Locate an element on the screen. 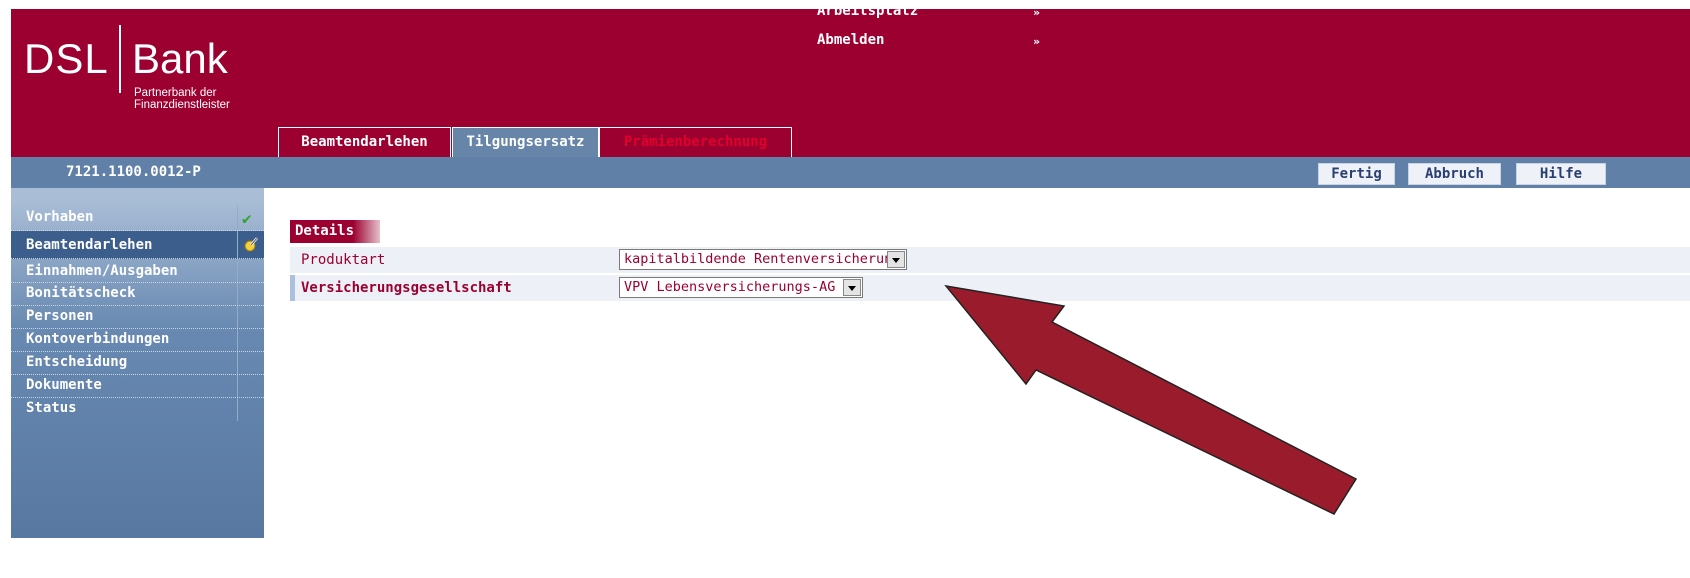 This screenshot has height=578, width=1690. sidebar-item-label: Einnahmen/Ausgaben is located at coordinates (102, 271).